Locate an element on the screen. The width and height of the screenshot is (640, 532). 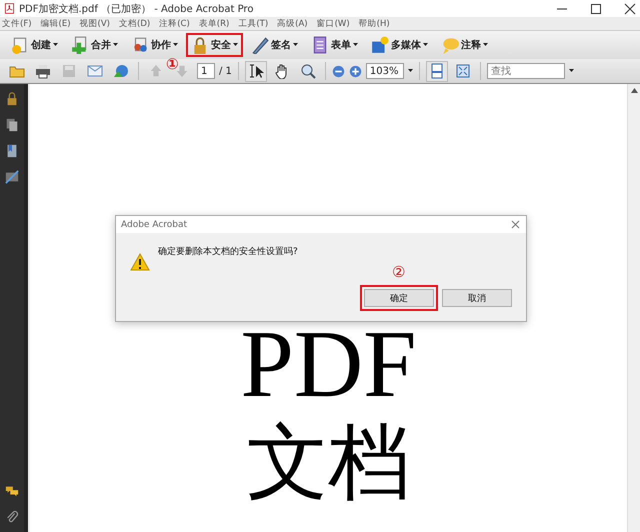
zoom-field: 103% is located at coordinates (385, 71).